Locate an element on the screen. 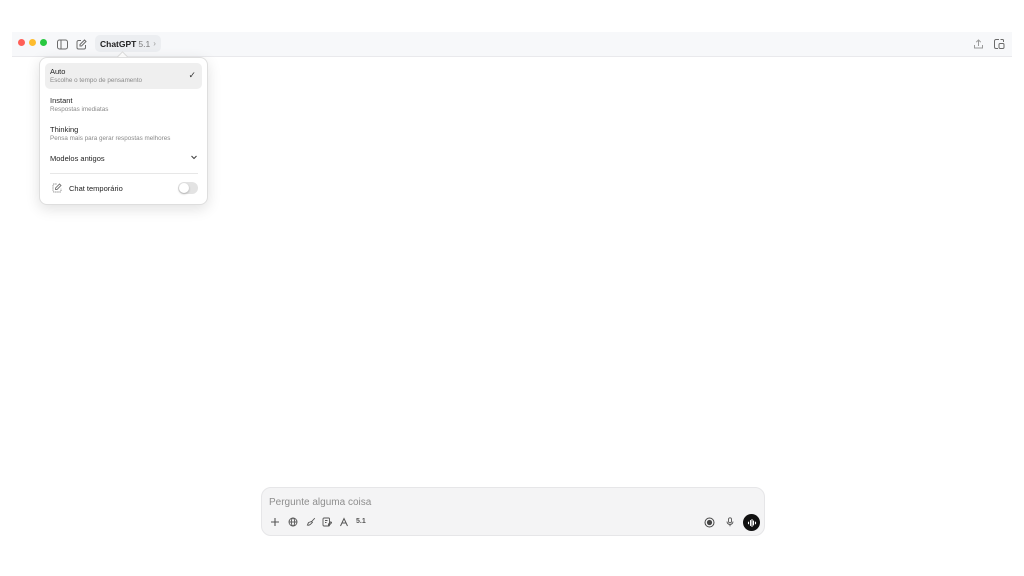 The height and width of the screenshot is (576, 1024). voice-wave-icon is located at coordinates (751, 522).